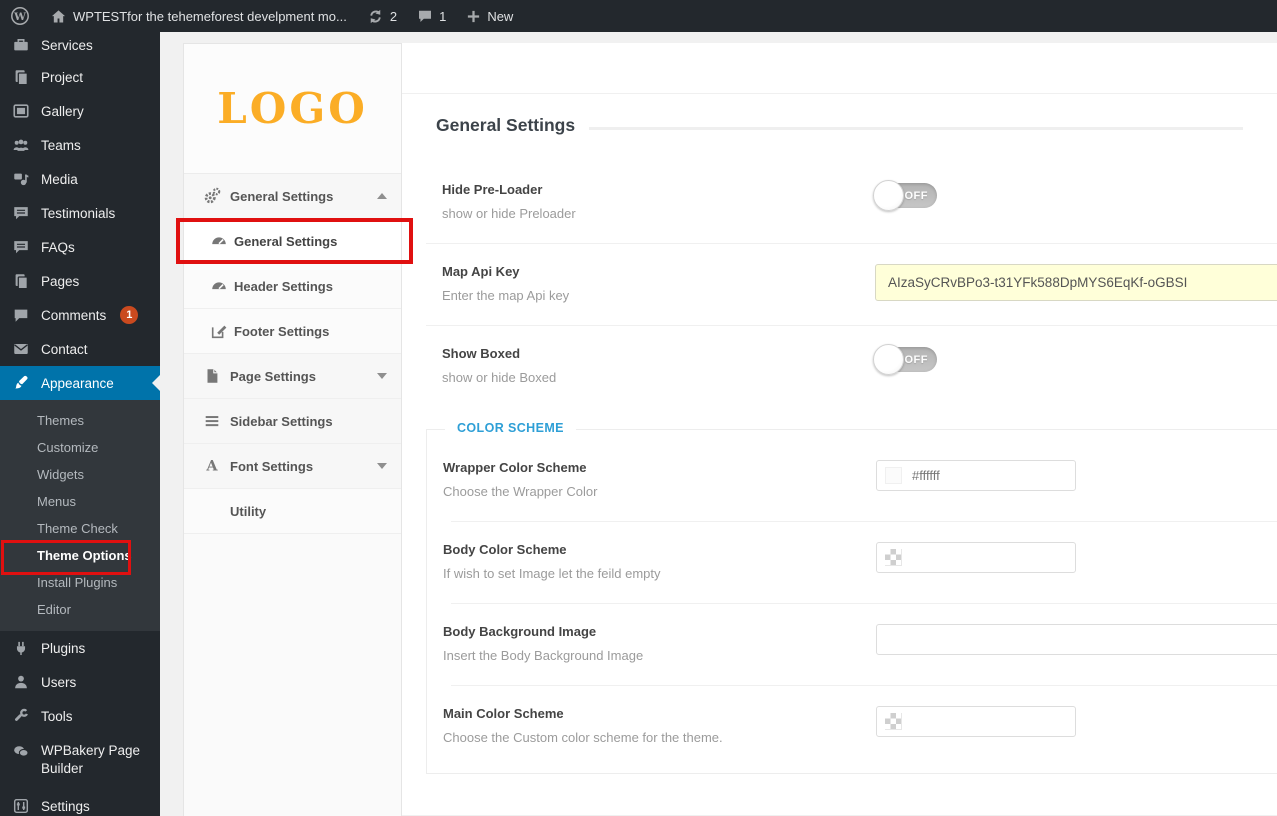 The image size is (1277, 816). Describe the element at coordinates (431, 16) in the screenshot. I see `comments-indicator: 1` at that location.